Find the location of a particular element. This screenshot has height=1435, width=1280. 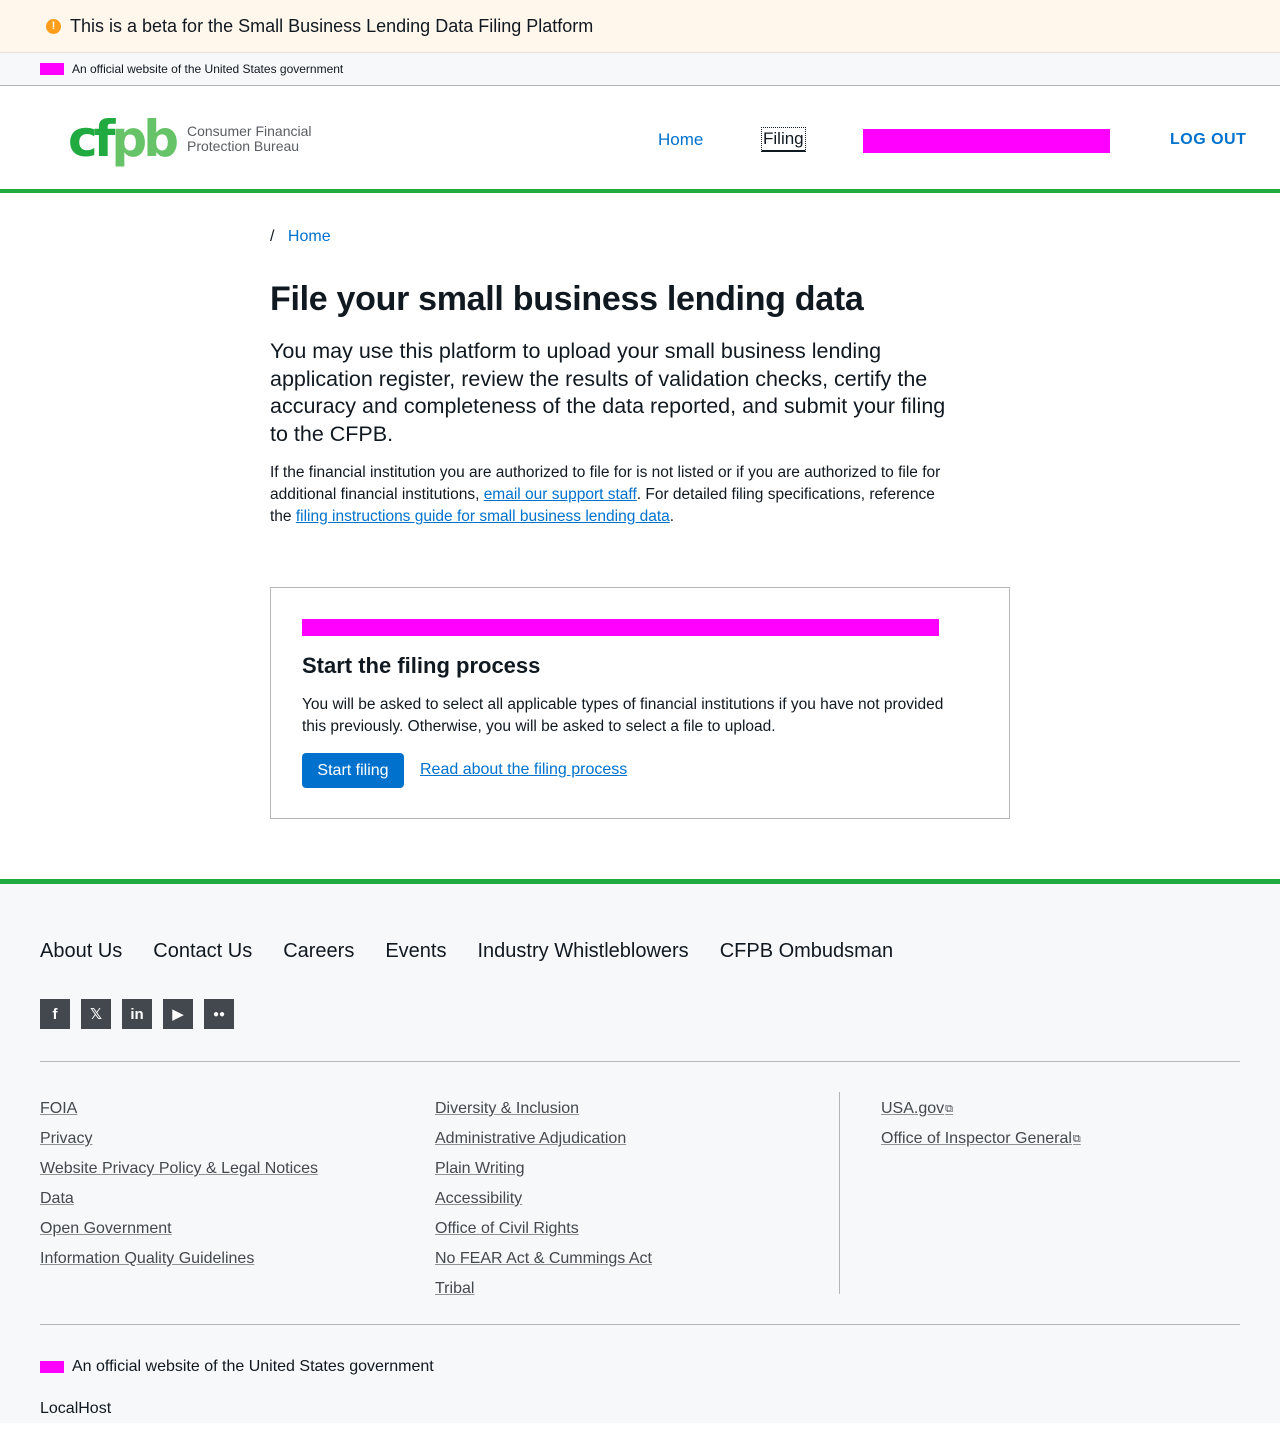

footer-divider is located at coordinates (640, 1061).